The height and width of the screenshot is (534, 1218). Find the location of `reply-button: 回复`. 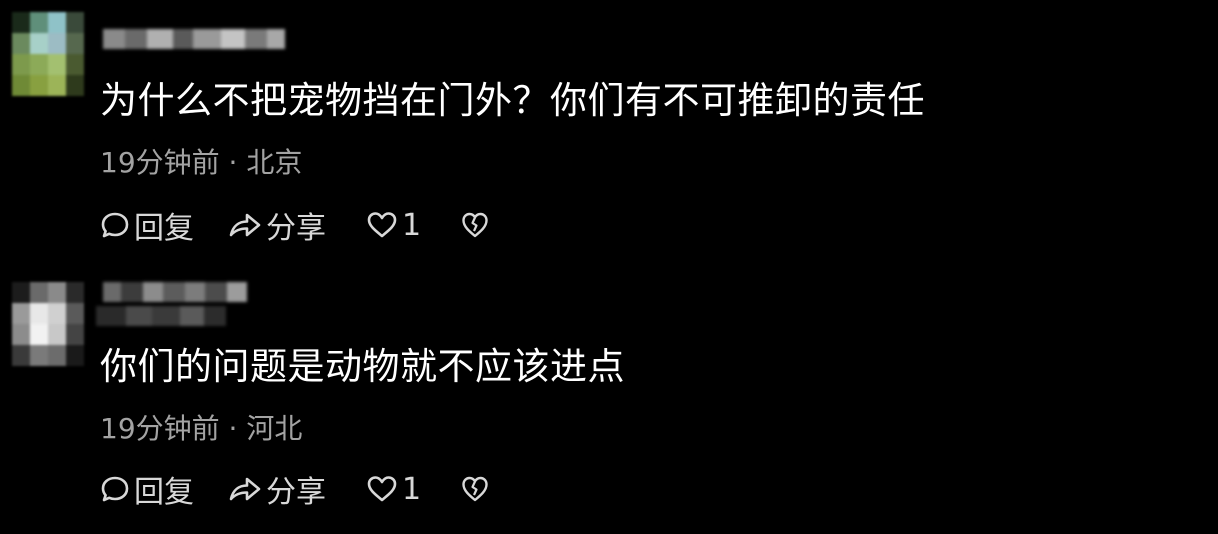

reply-button: 回复 is located at coordinates (164, 489).